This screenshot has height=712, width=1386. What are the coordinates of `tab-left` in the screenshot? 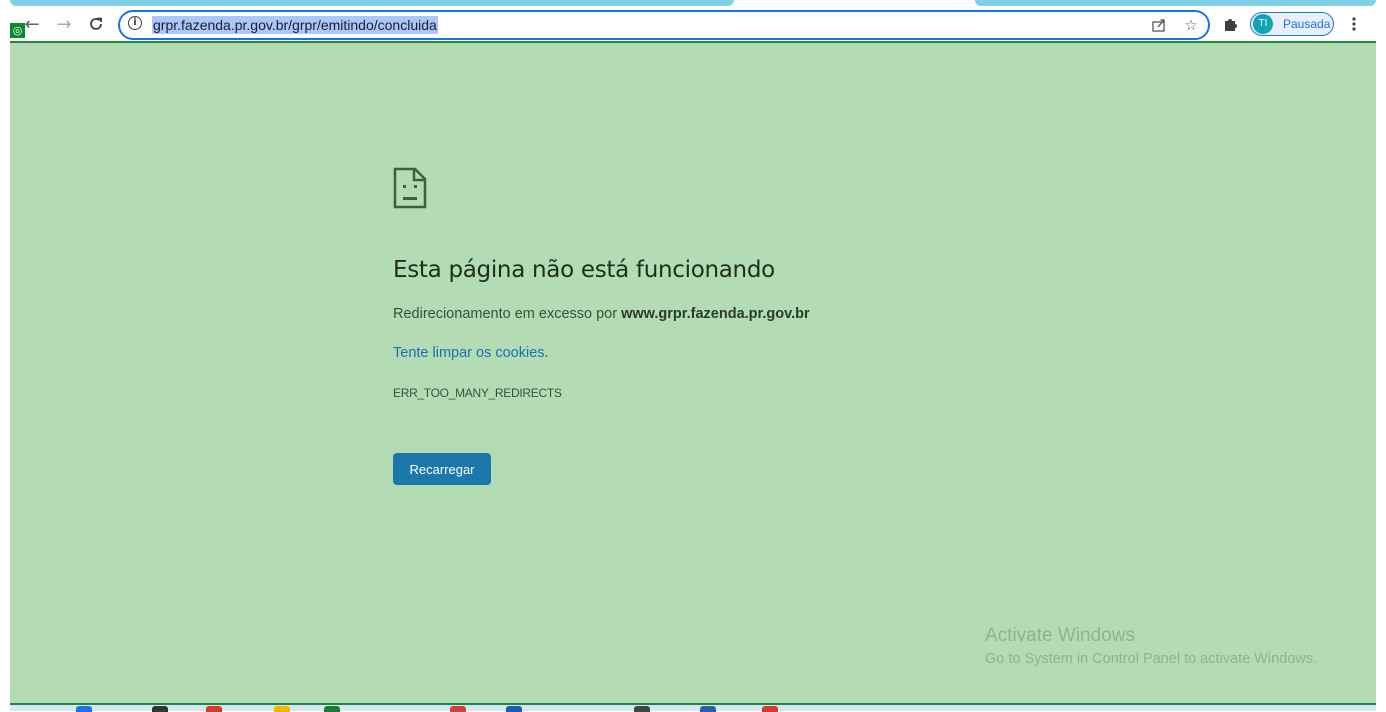 It's located at (372, 3).